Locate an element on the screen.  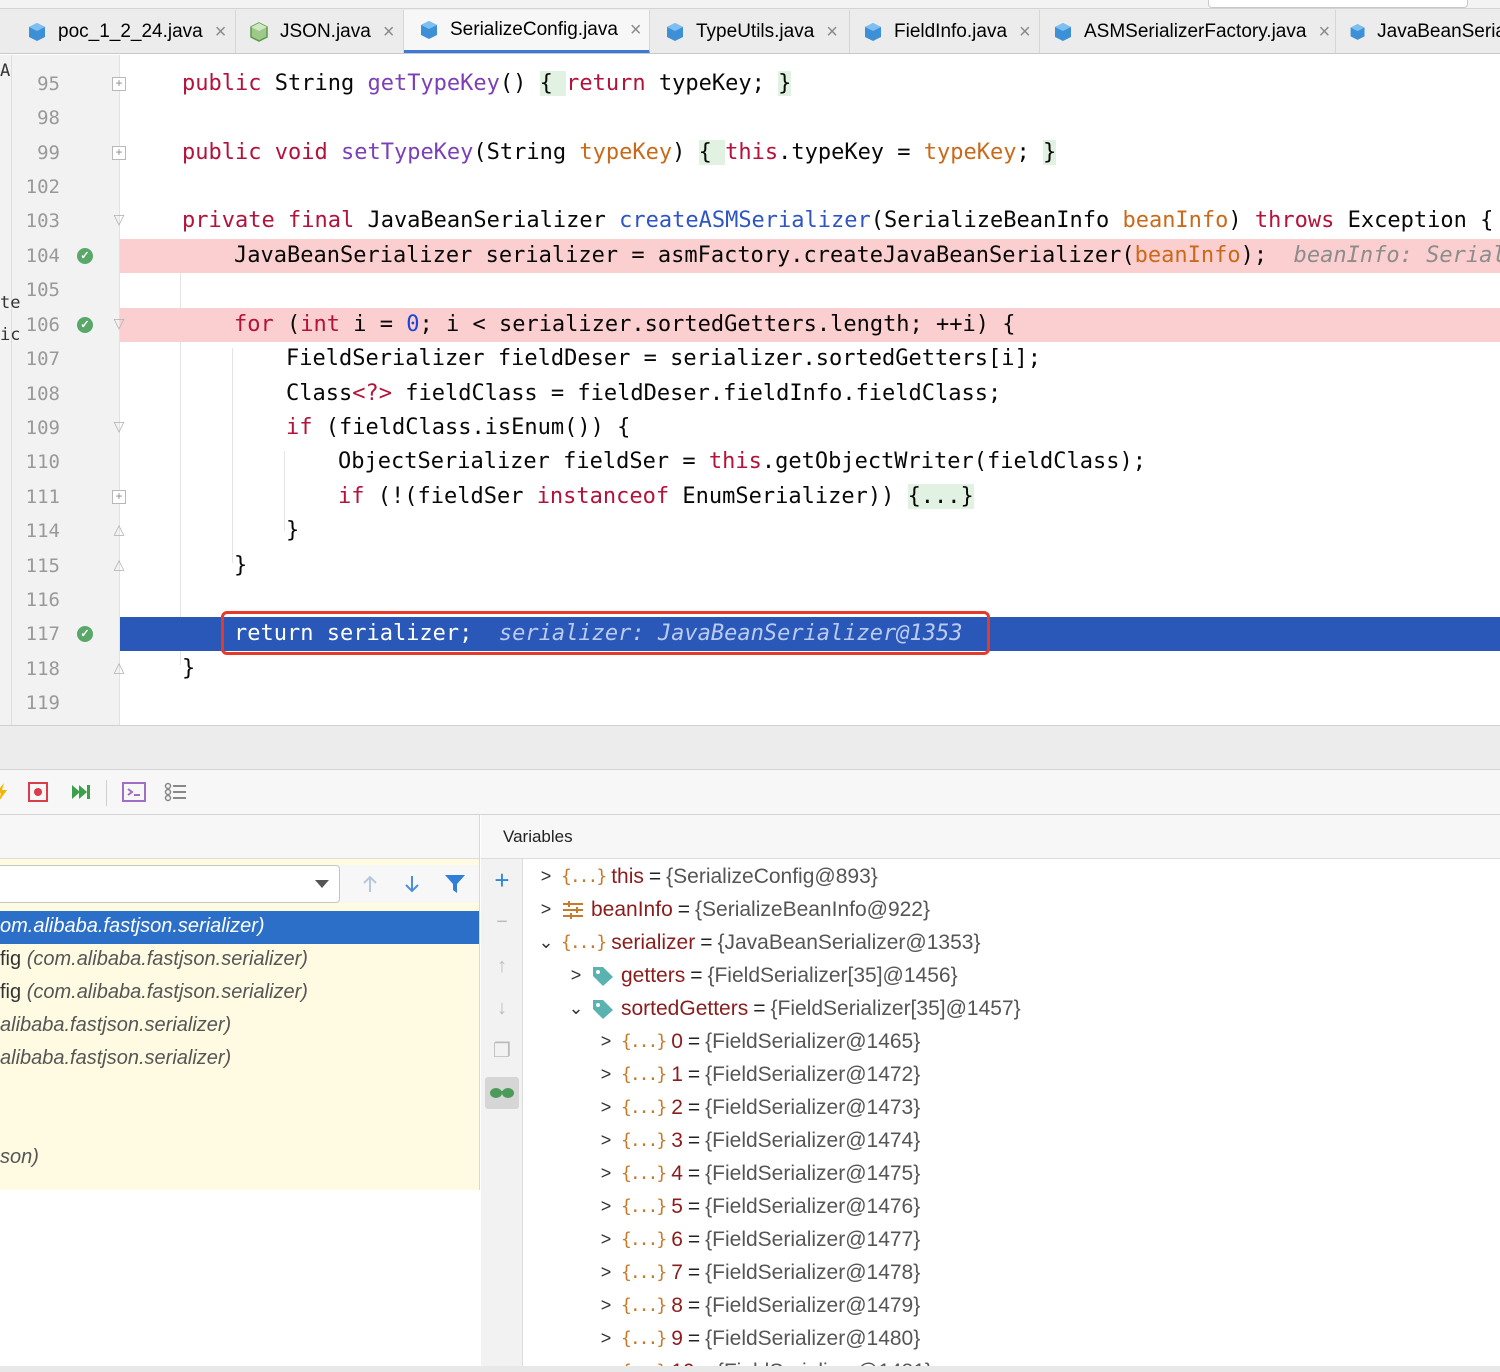
arrow-up-icon: ↑ is located at coordinates (502, 966).